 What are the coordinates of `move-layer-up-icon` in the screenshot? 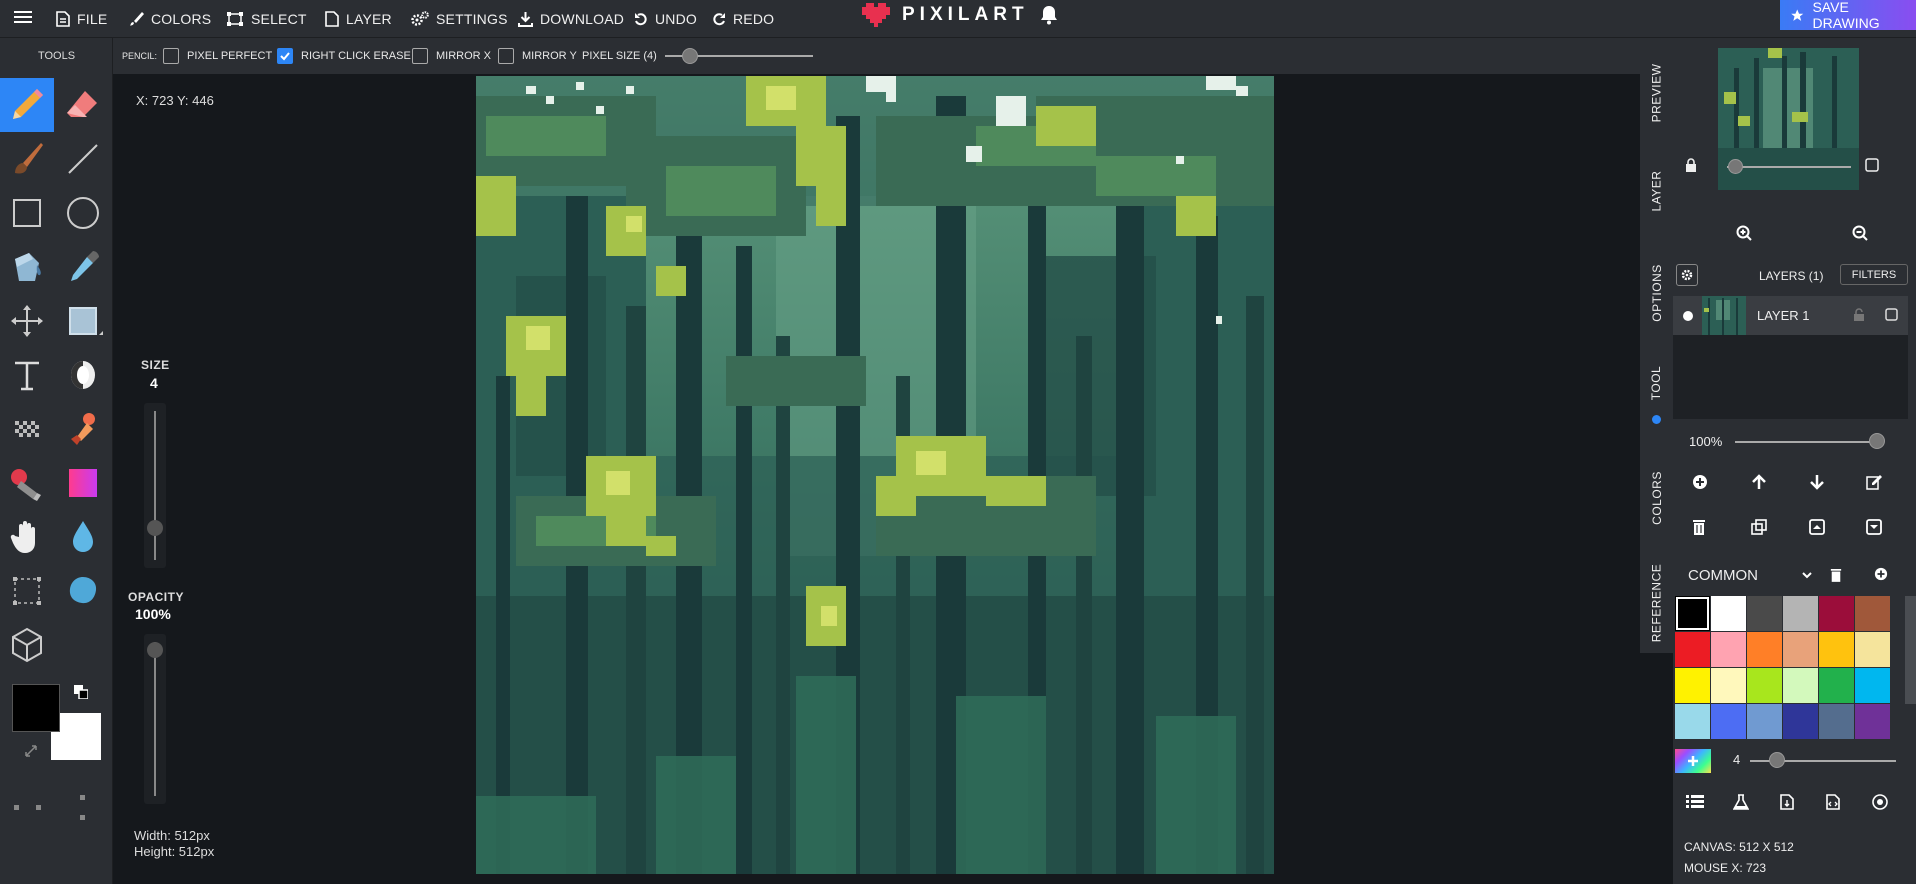 It's located at (1759, 482).